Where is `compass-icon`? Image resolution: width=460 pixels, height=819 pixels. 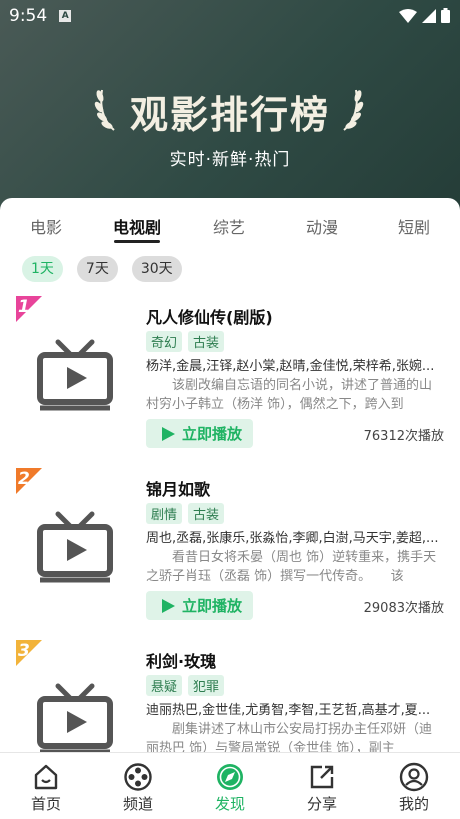
compass-icon is located at coordinates (230, 777).